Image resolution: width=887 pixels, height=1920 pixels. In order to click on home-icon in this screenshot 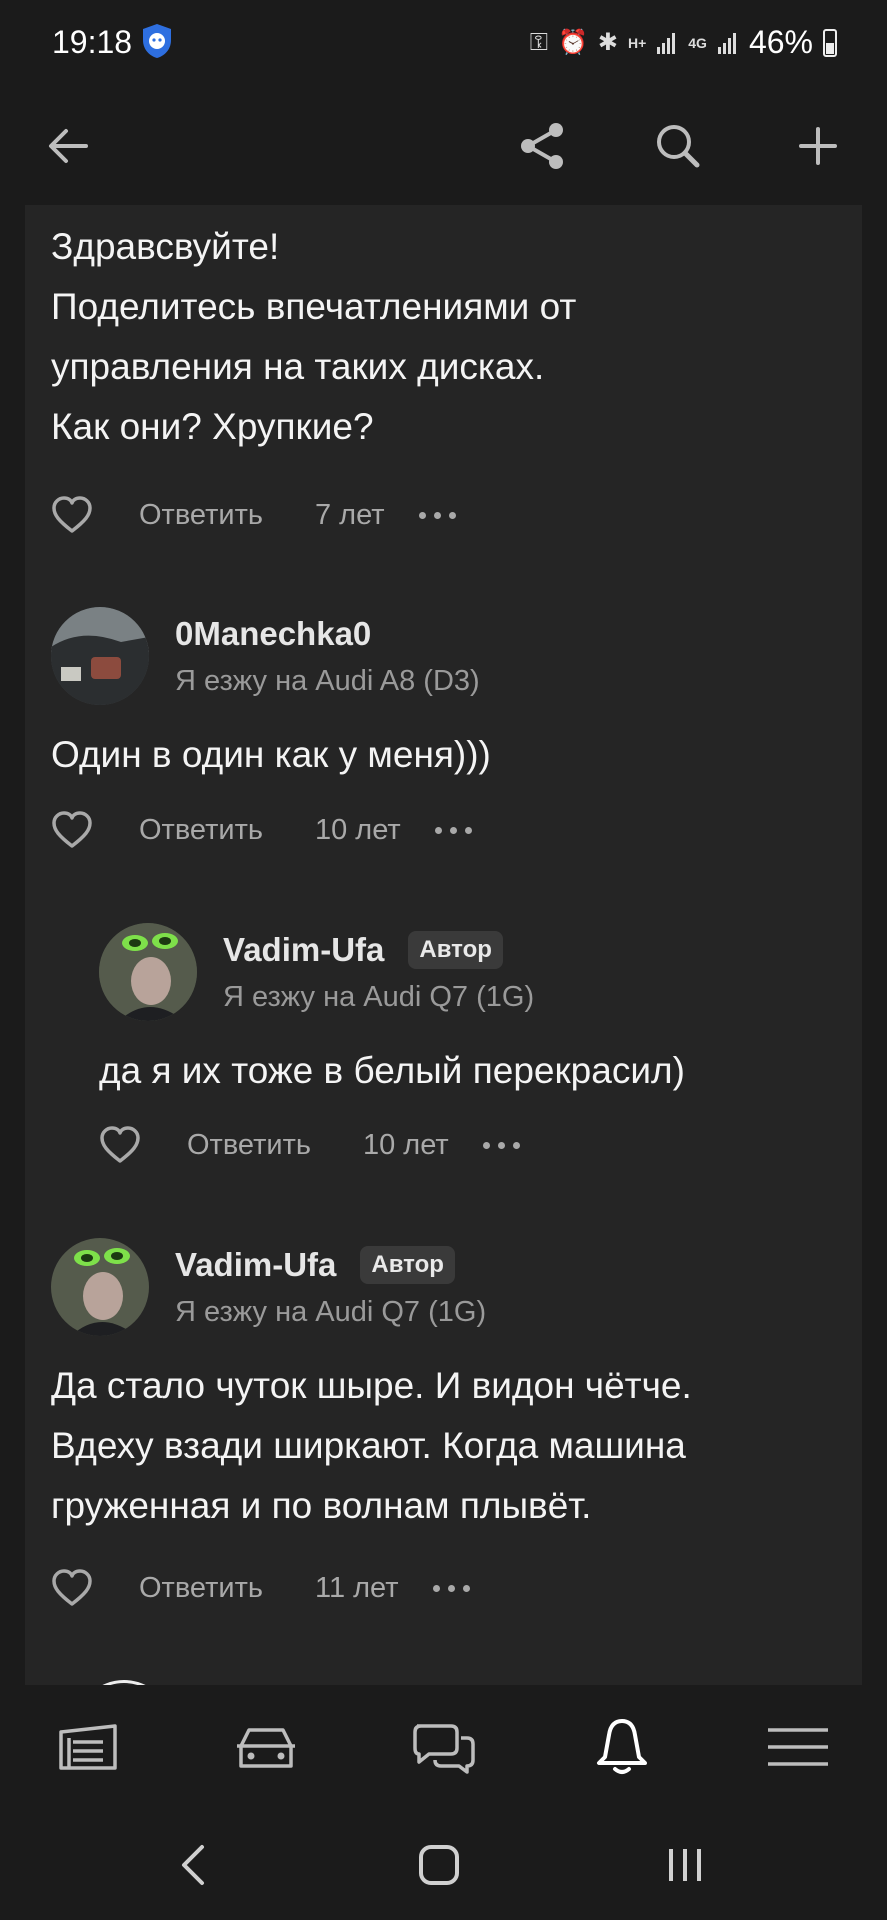, I will do `click(439, 1865)`.